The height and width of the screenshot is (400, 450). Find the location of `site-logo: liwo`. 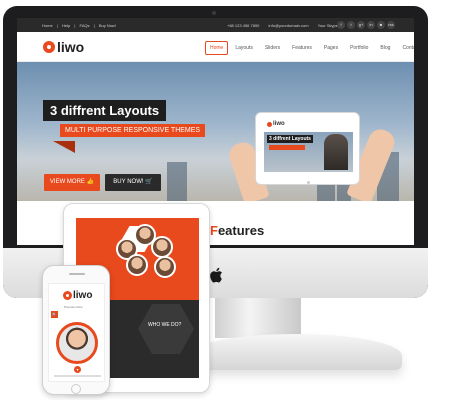

site-logo: liwo is located at coordinates (63, 47).